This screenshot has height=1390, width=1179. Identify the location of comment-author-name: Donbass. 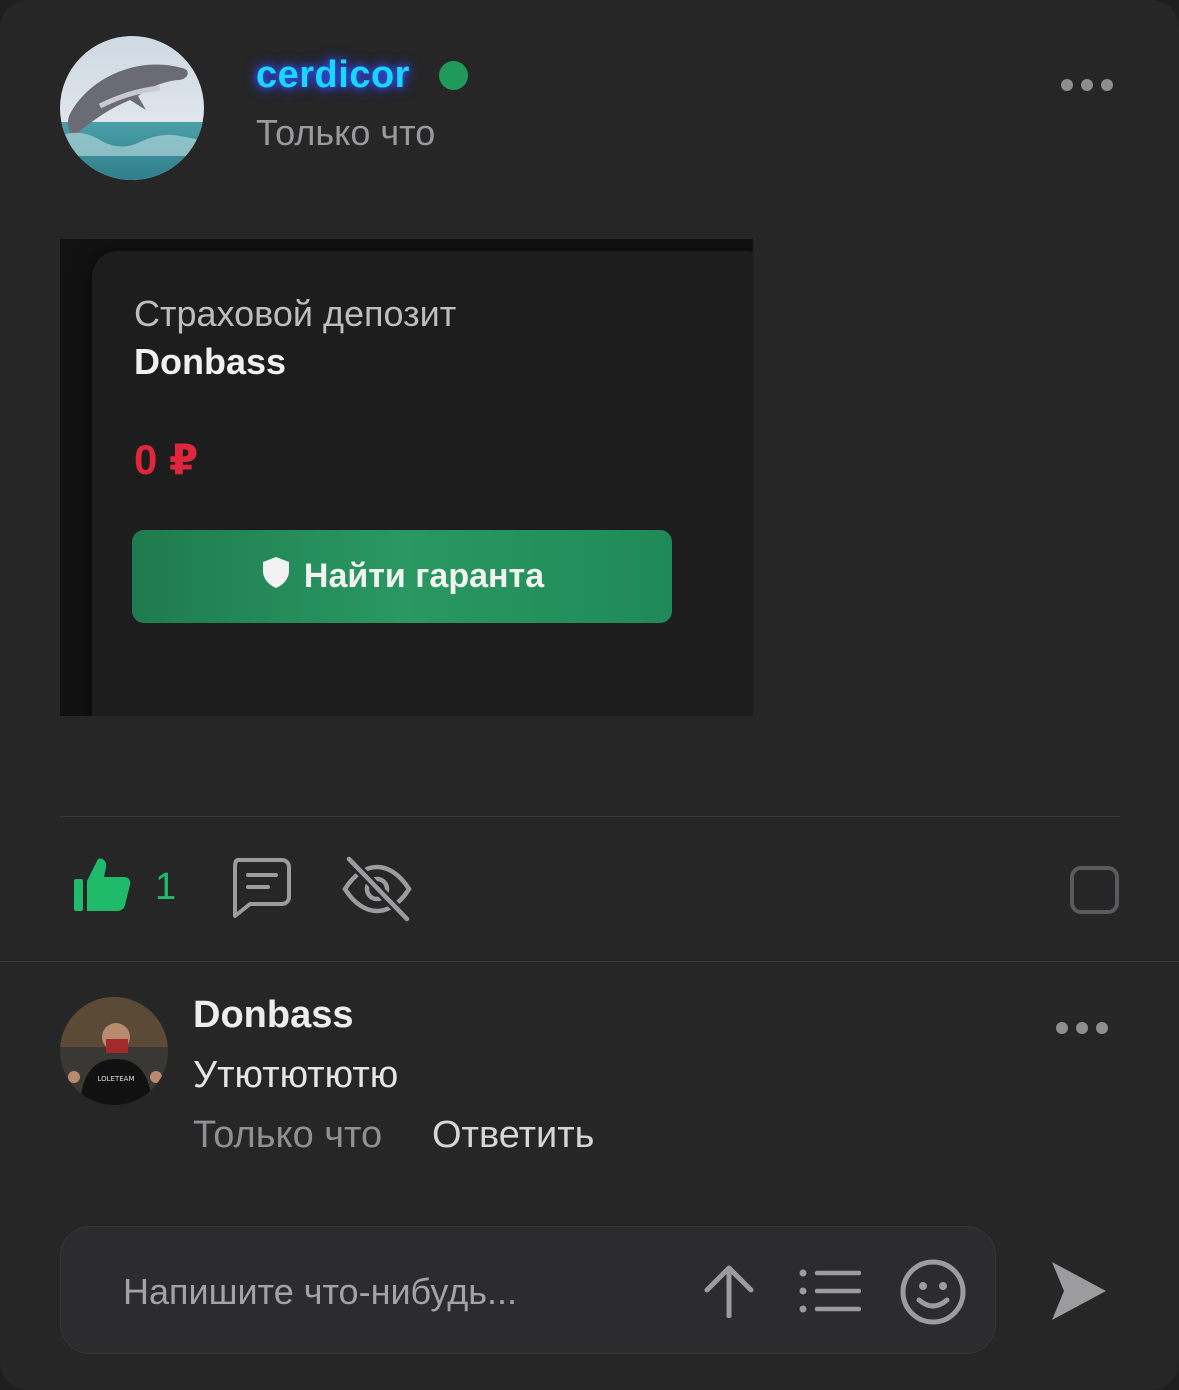
(273, 1015).